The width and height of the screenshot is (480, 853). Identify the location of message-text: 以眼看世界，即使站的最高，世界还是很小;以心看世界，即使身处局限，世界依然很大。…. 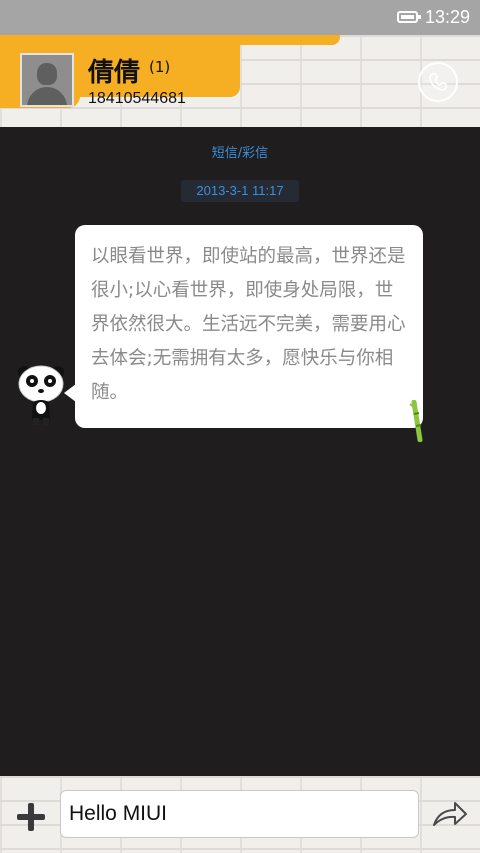
(248, 324).